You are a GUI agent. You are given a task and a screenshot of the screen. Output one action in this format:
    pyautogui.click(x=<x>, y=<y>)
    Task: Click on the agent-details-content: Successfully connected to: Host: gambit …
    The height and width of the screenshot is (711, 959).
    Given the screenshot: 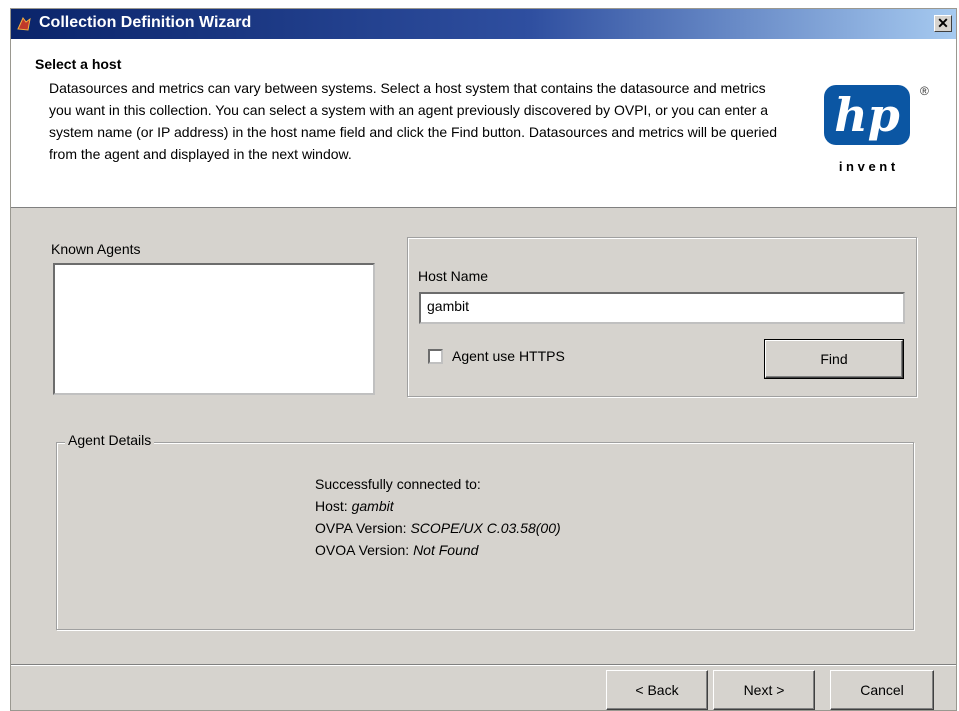 What is the action you would take?
    pyautogui.click(x=438, y=517)
    